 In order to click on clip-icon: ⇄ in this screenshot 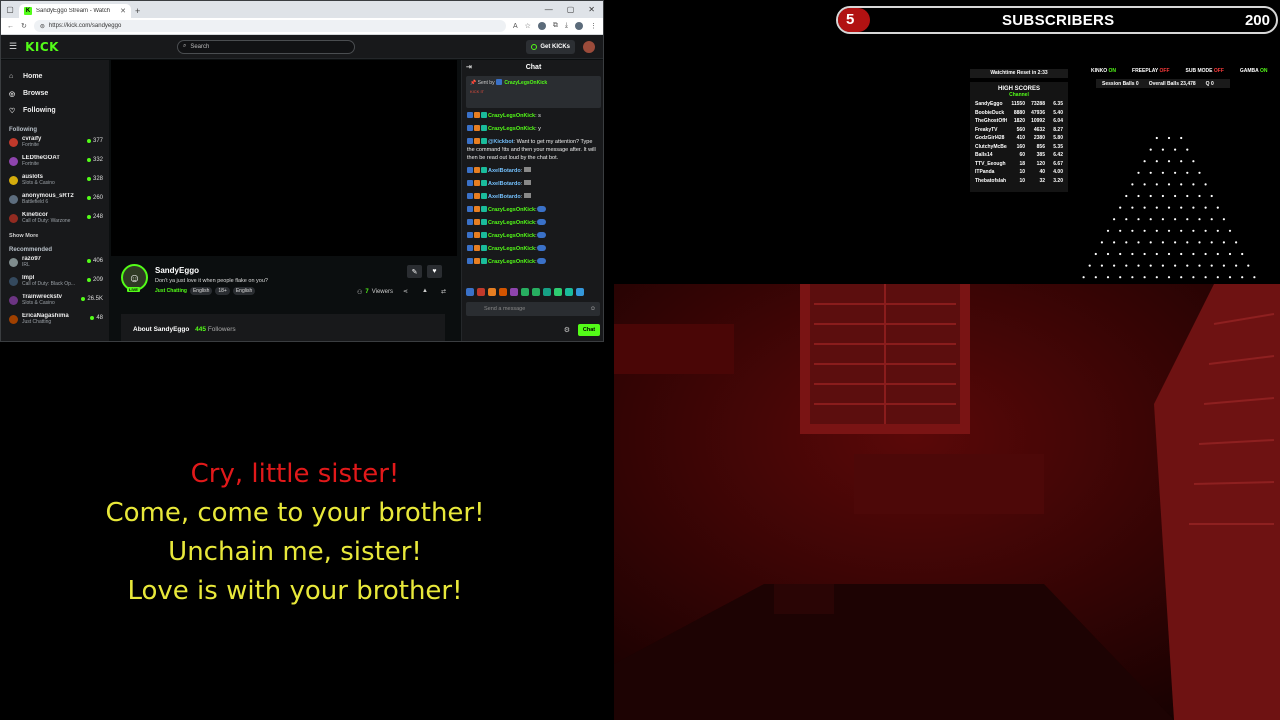, I will do `click(443, 291)`.